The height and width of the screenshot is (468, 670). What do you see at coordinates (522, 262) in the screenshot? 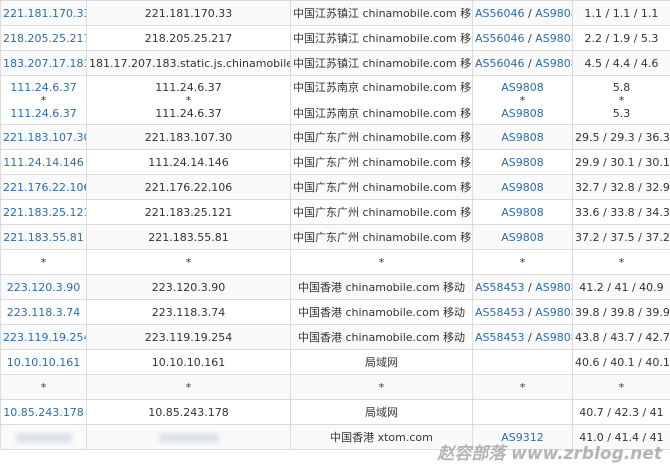
I see `asn-cell: *` at bounding box center [522, 262].